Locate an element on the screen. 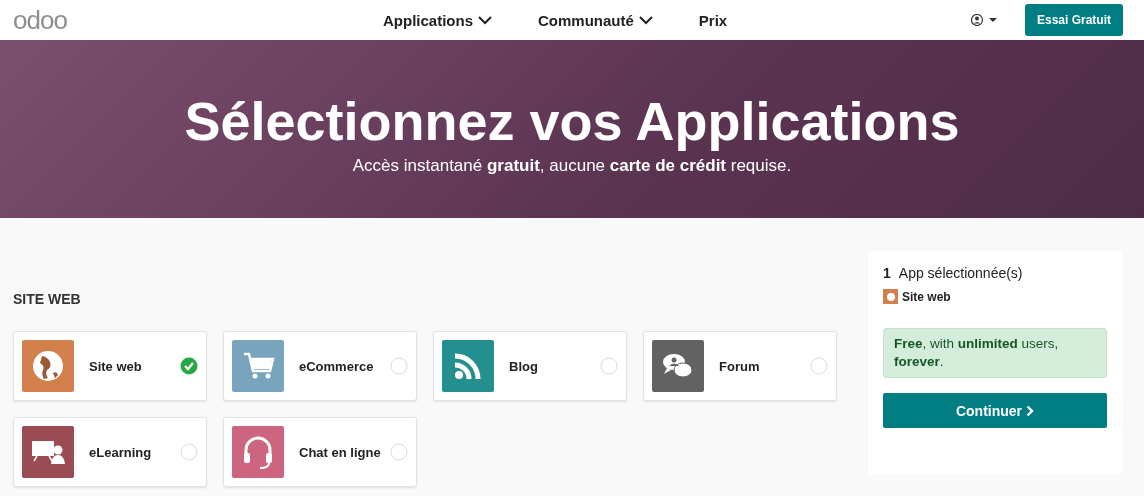 This screenshot has width=1144, height=496. app-name: eCommerce is located at coordinates (337, 366).